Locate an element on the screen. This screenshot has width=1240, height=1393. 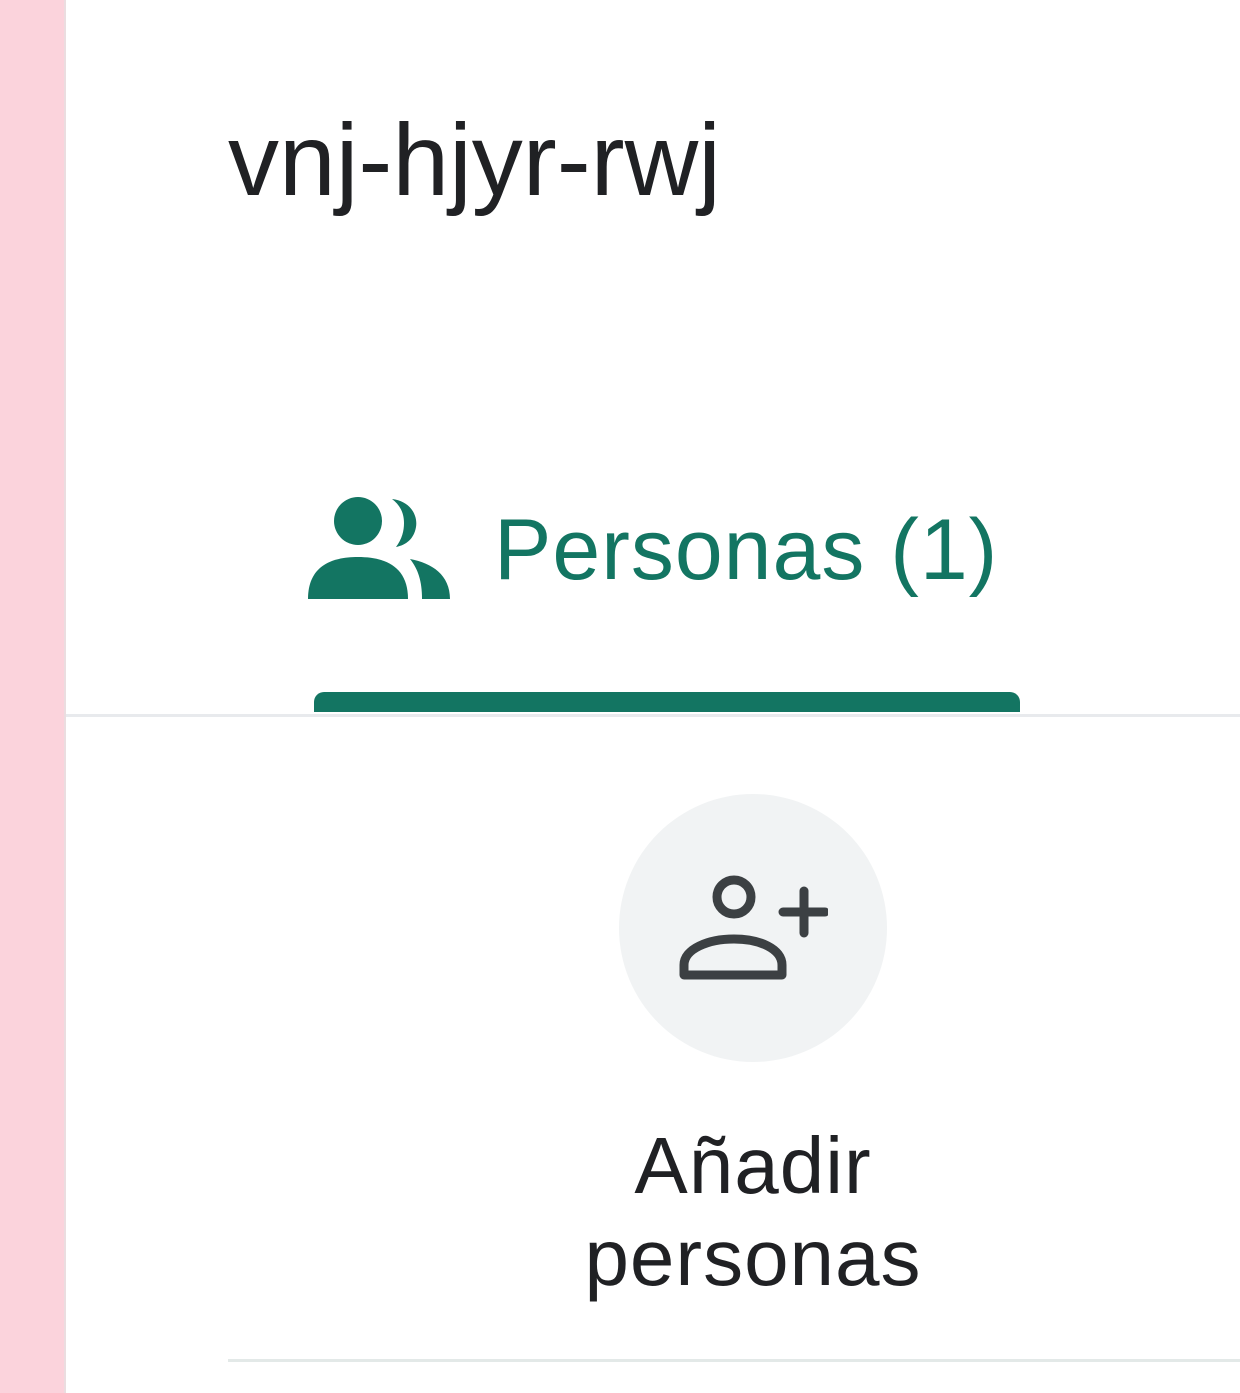
people-icon is located at coordinates (379, 548).